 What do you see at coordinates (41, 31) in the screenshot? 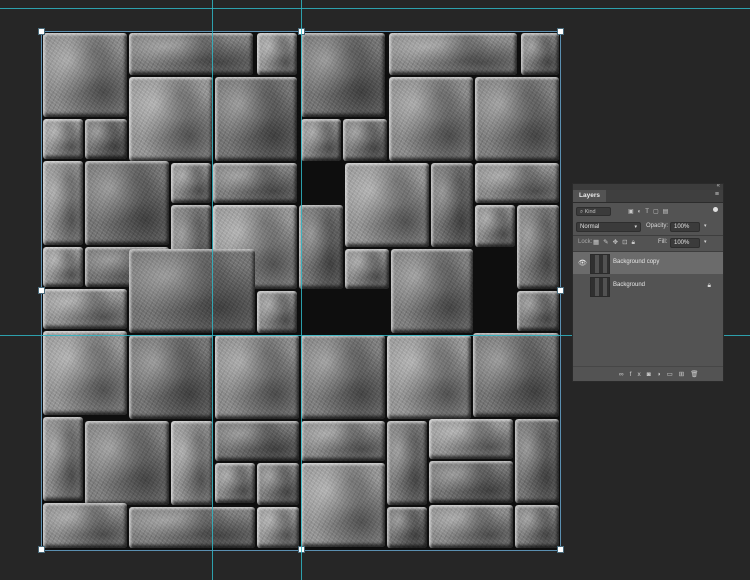
I see `handle-top-left` at bounding box center [41, 31].